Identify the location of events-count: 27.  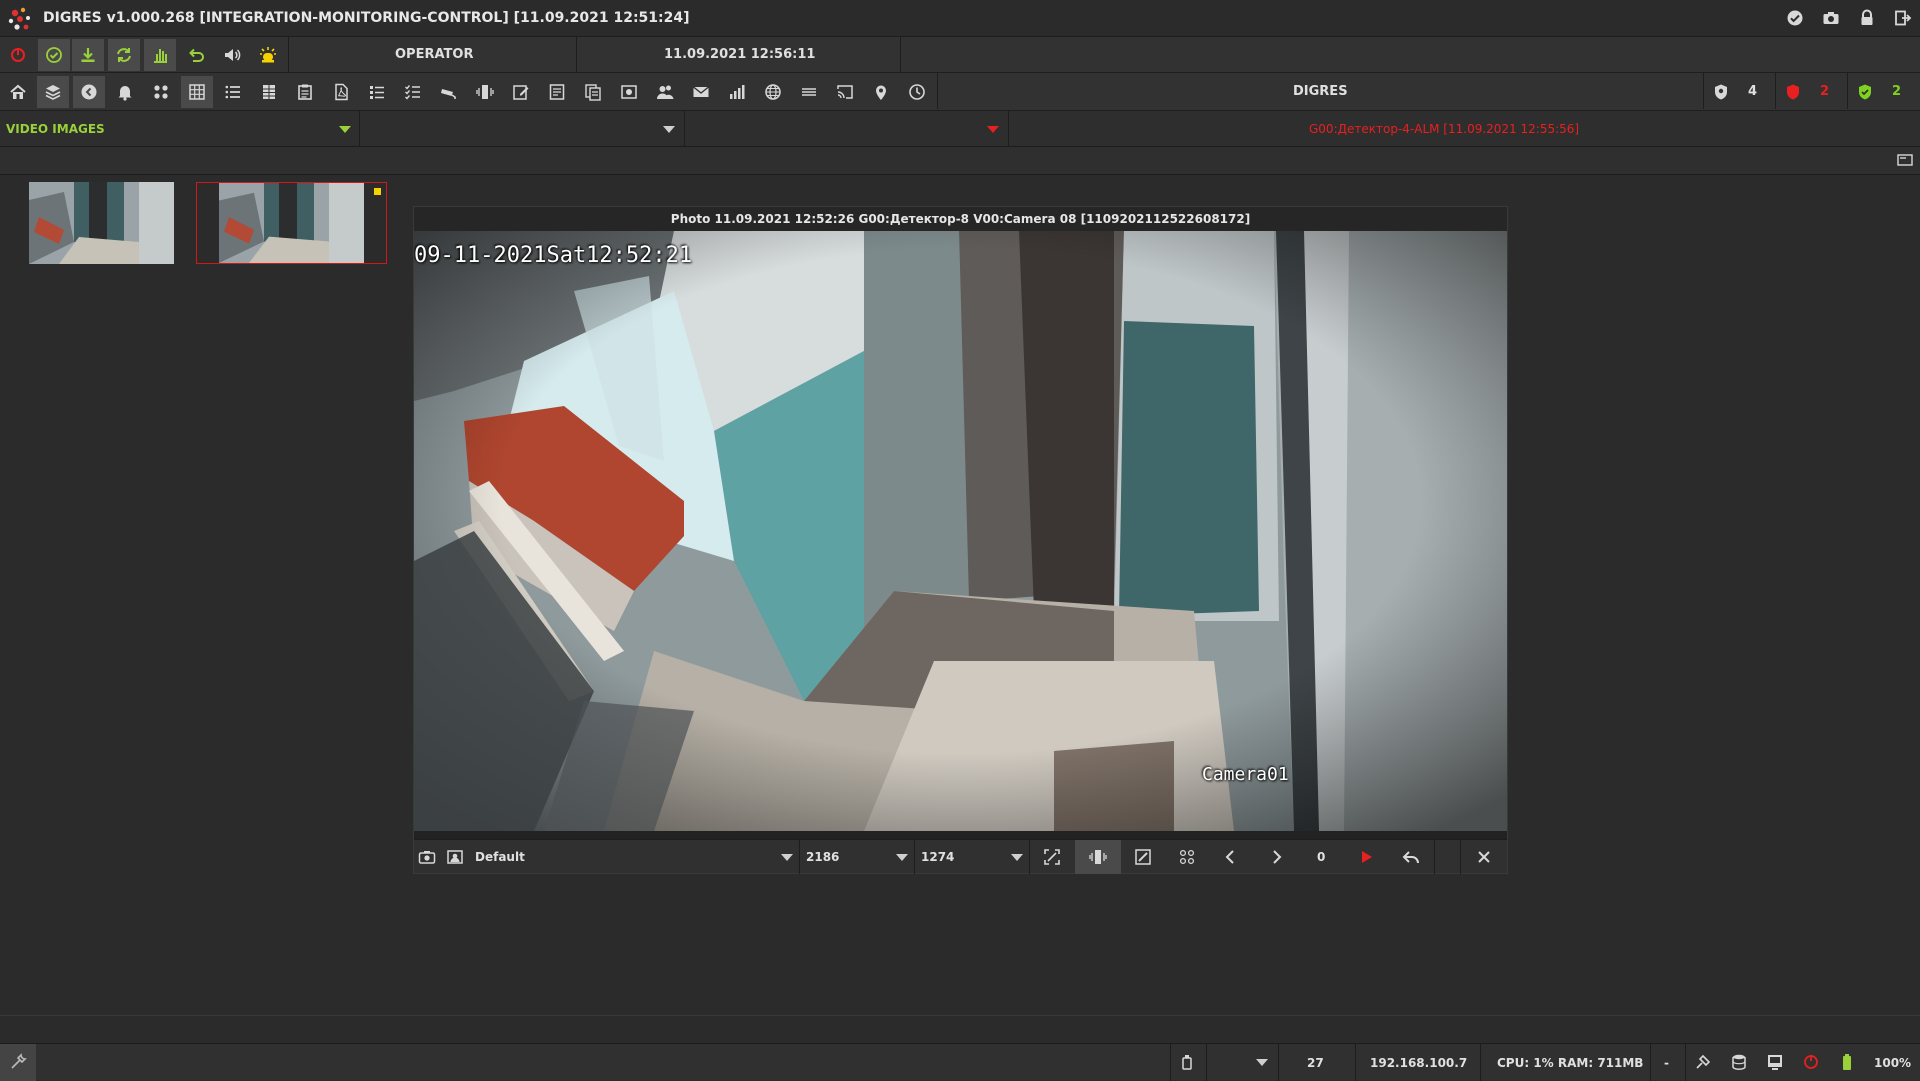
(1315, 1063).